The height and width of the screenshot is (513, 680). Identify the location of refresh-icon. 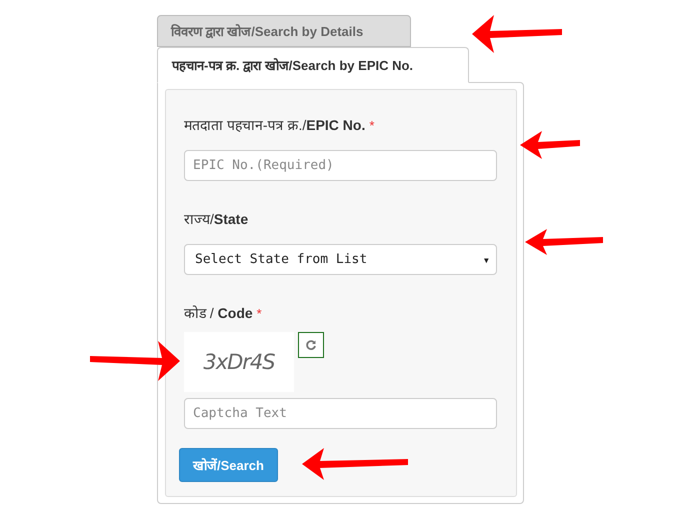
(311, 345).